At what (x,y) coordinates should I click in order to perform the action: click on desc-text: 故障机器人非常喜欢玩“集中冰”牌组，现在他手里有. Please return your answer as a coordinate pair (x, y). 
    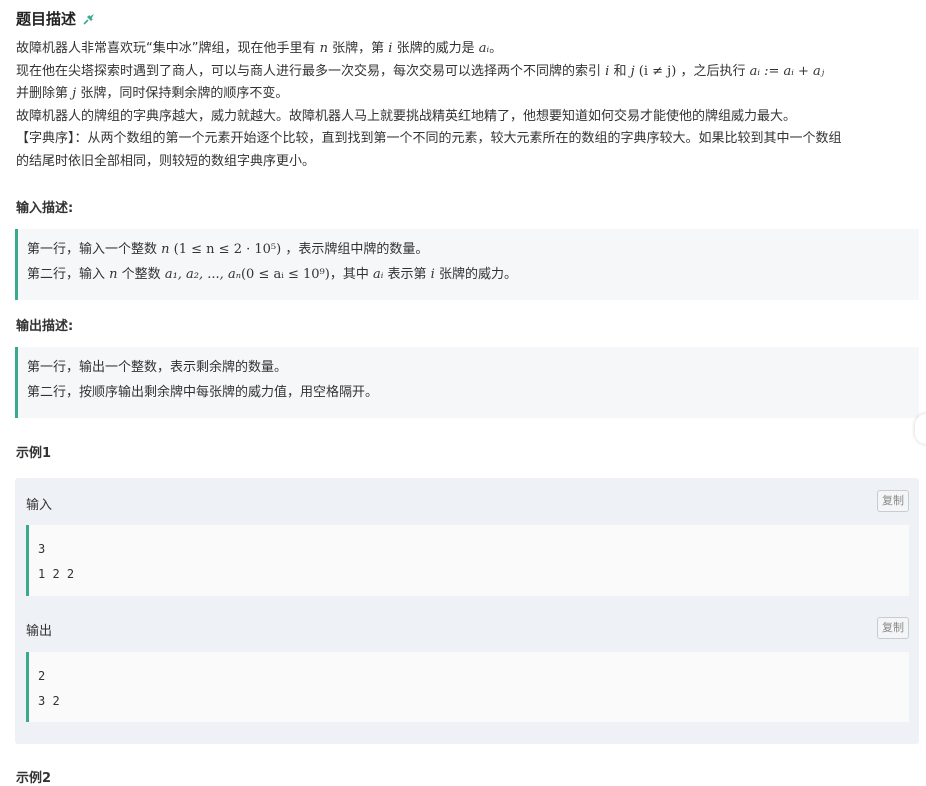
    Looking at the image, I should click on (166, 48).